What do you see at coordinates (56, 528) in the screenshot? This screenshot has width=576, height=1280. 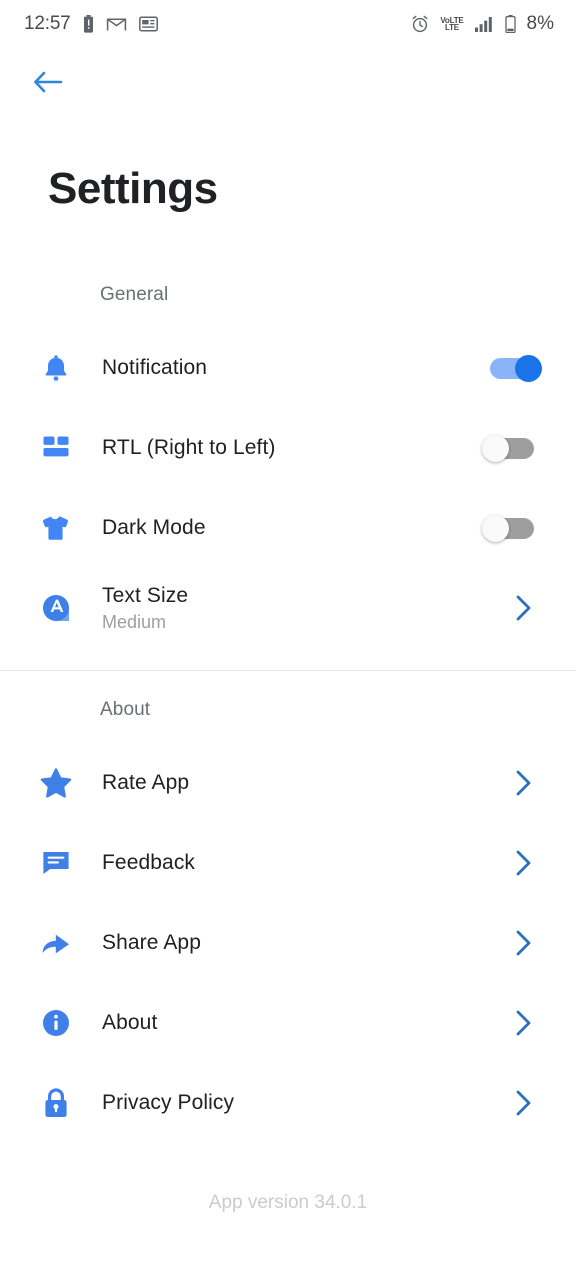 I see `tshirt-icon` at bounding box center [56, 528].